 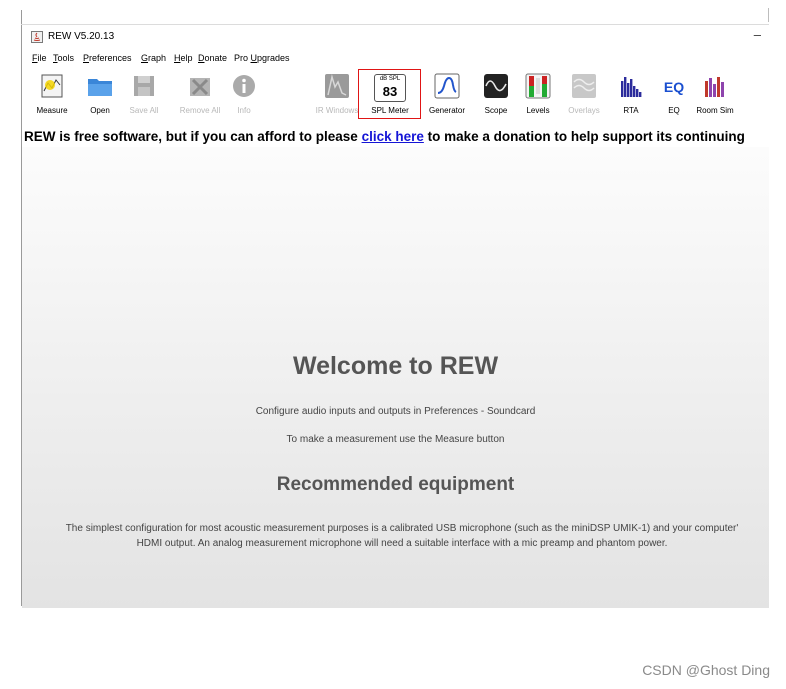 I want to click on menu-help: Help, so click(x=183, y=58).